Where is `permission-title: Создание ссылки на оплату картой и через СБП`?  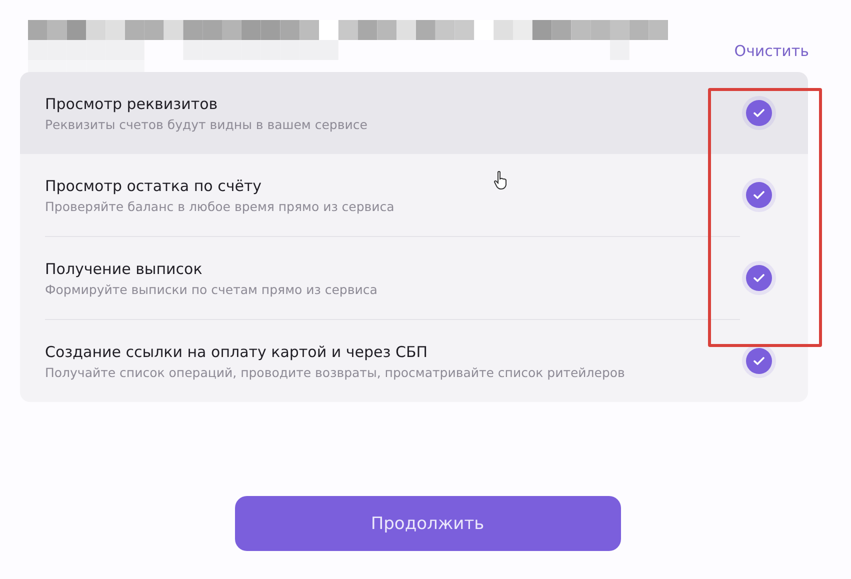
permission-title: Создание ссылки на оплату картой и через СБП is located at coordinates (236, 351).